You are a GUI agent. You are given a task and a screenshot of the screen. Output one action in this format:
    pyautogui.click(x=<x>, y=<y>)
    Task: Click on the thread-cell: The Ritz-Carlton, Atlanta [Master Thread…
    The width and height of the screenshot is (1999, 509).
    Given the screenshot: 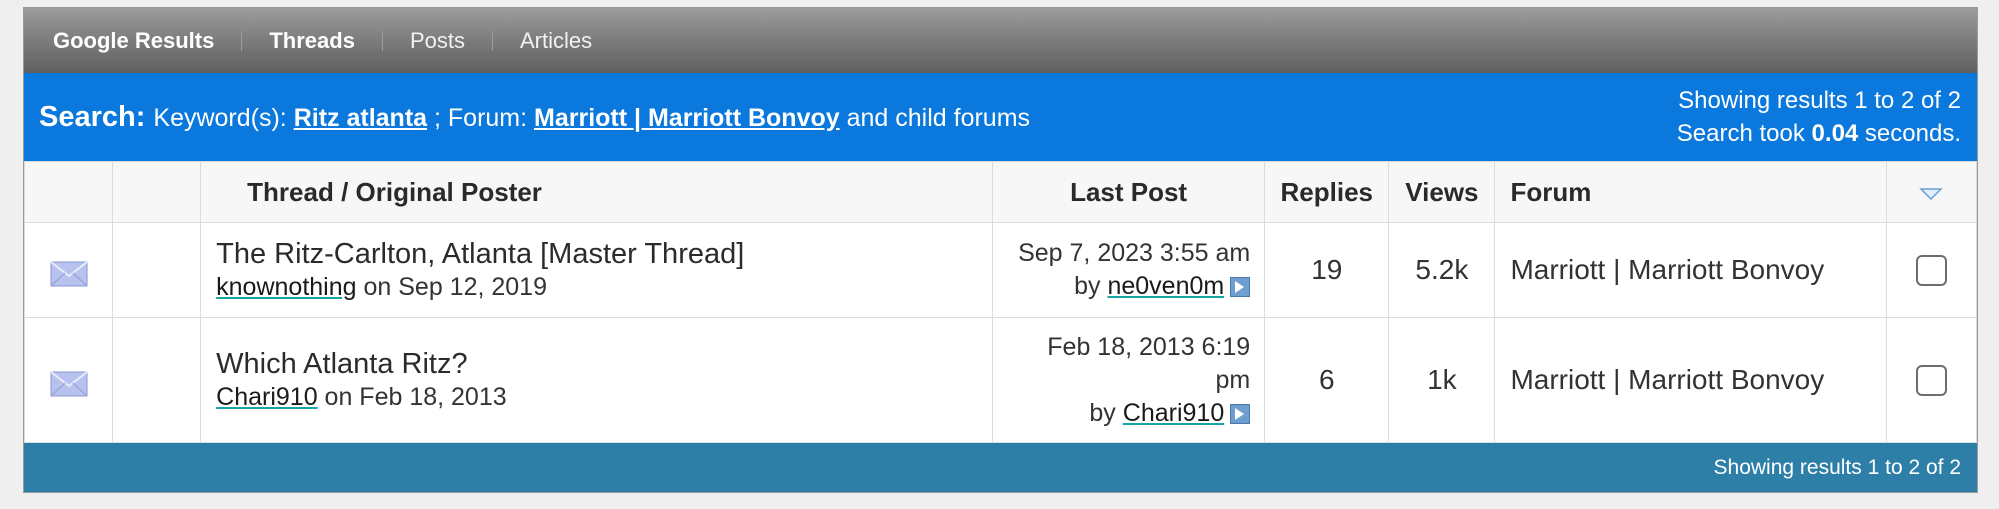 What is the action you would take?
    pyautogui.click(x=596, y=270)
    